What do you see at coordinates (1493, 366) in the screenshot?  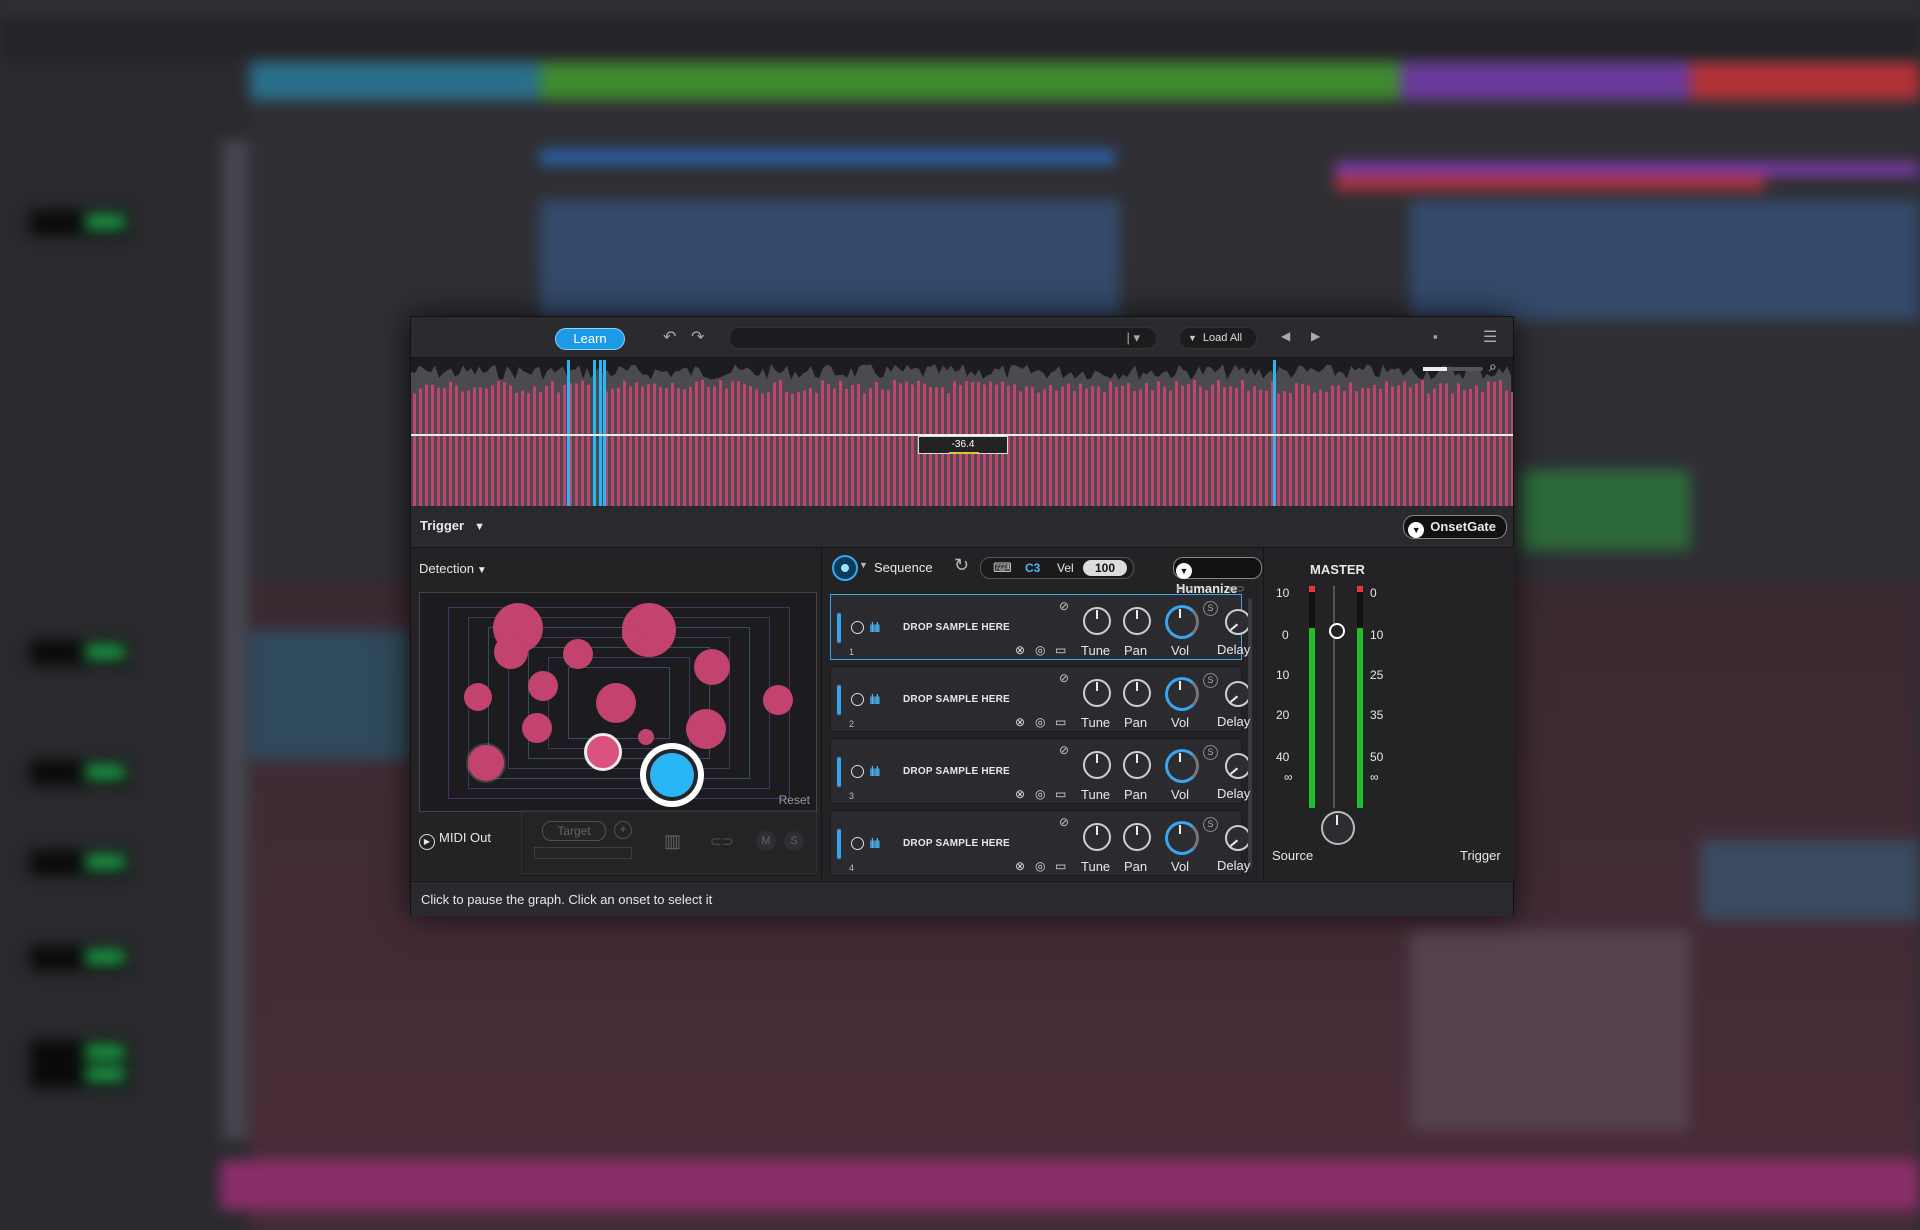 I see `zoom-icon: ⌕` at bounding box center [1493, 366].